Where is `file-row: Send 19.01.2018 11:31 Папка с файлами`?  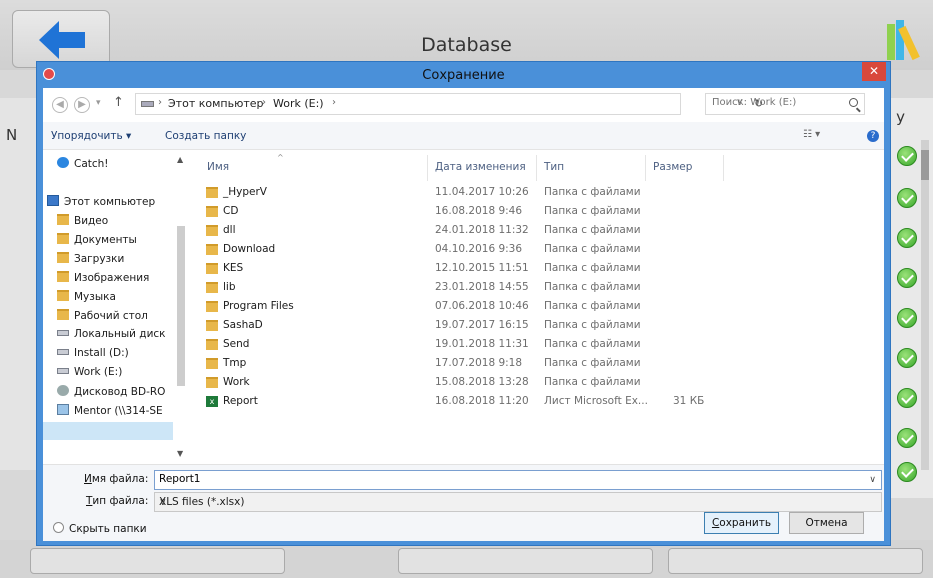
file-row: Send 19.01.2018 11:31 Папка с файлами is located at coordinates (453, 344).